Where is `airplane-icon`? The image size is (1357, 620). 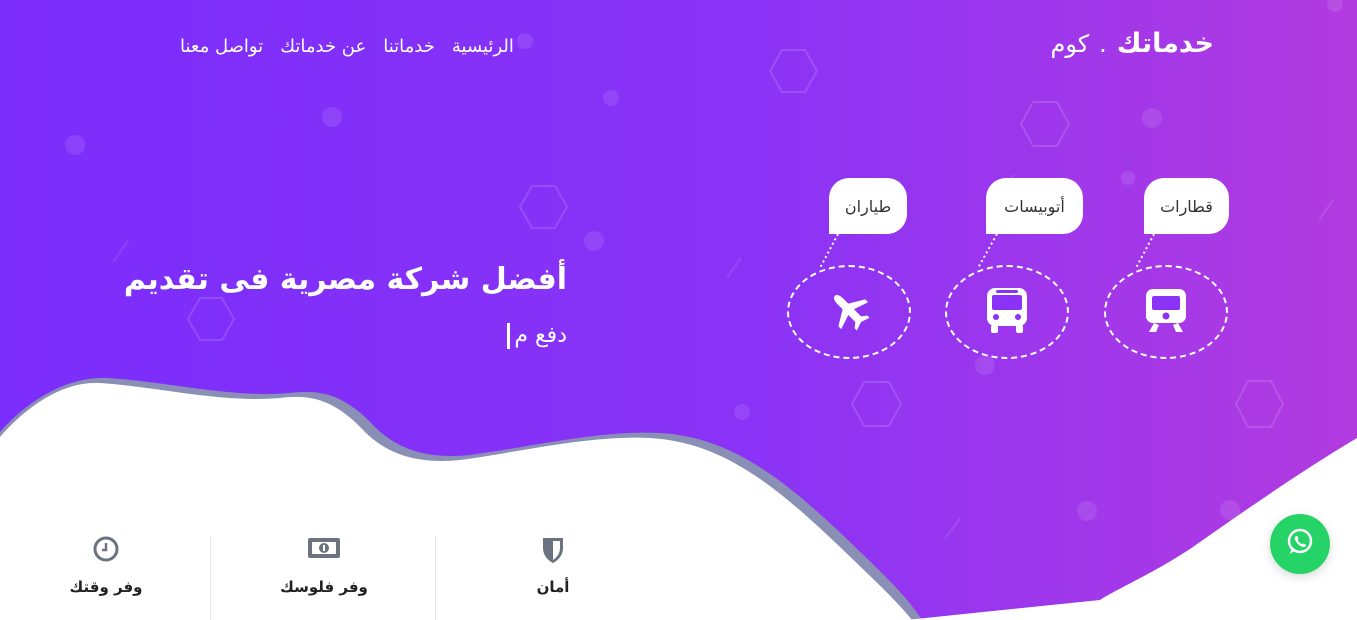 airplane-icon is located at coordinates (849, 312).